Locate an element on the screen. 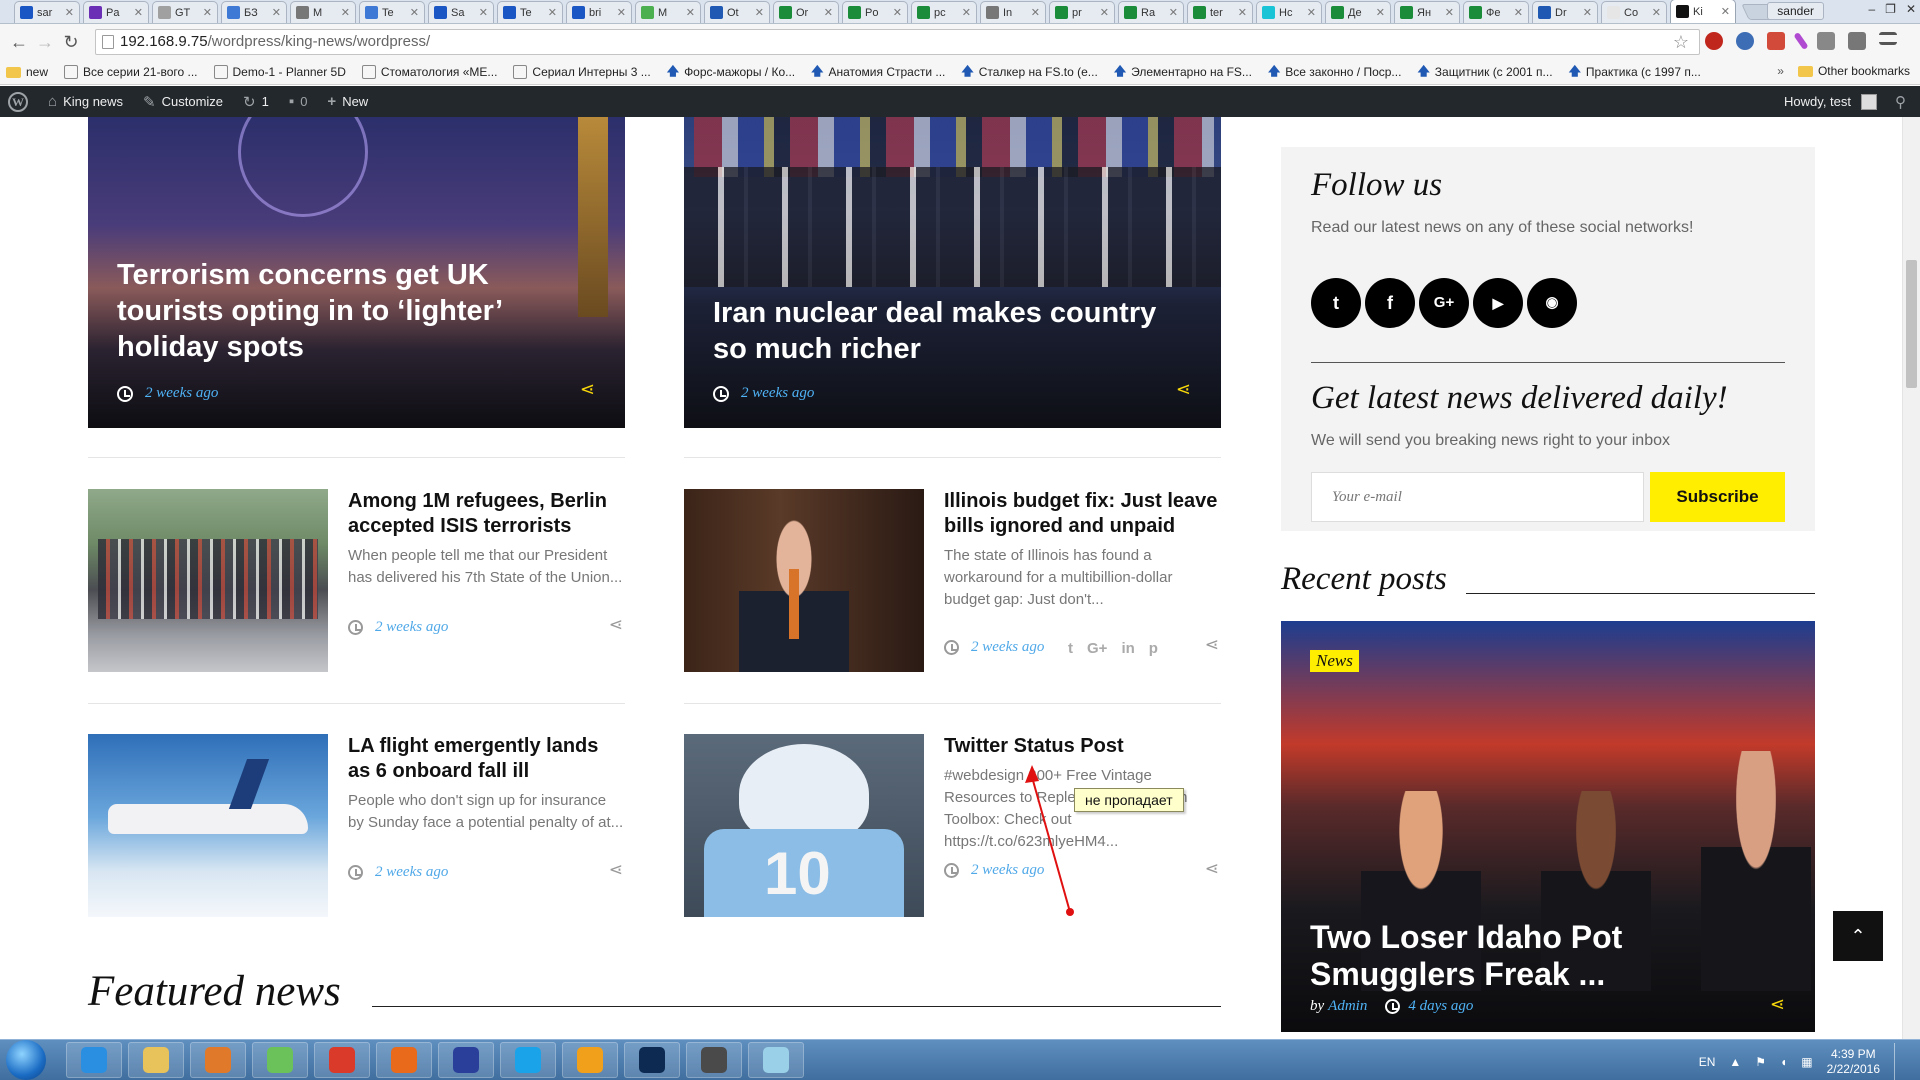 Image resolution: width=1920 pixels, height=1080 pixels. rss-icon: ◉ is located at coordinates (1552, 303).